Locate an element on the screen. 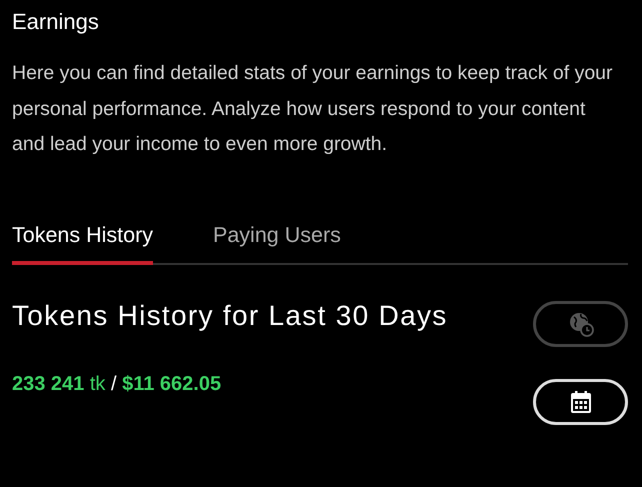 The image size is (642, 487). token-count: 233 241 is located at coordinates (48, 383).